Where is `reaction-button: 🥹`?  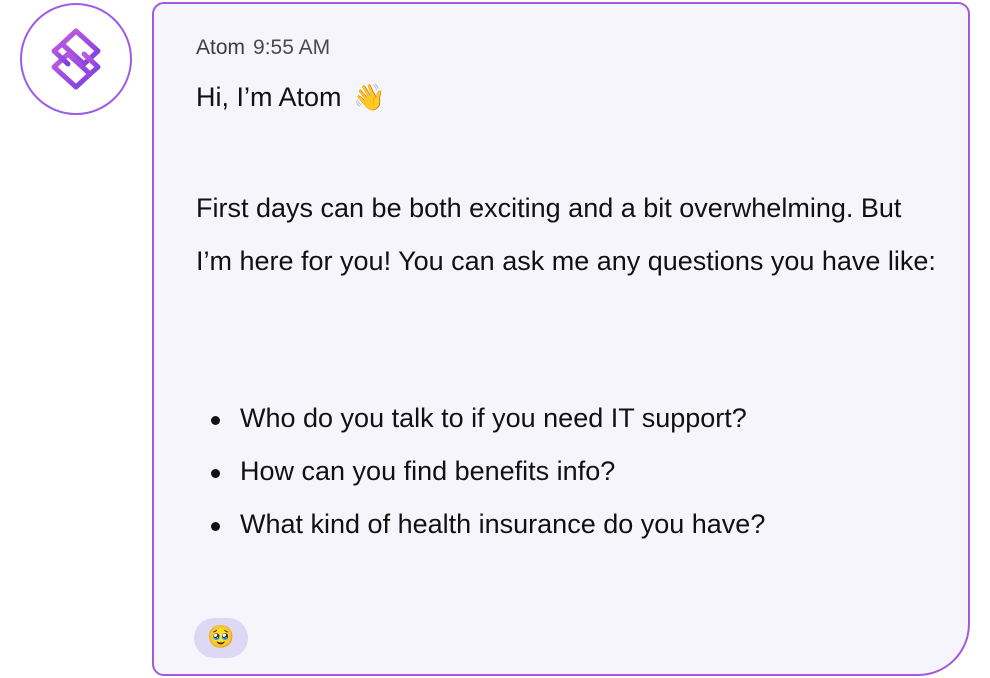 reaction-button: 🥹 is located at coordinates (221, 638).